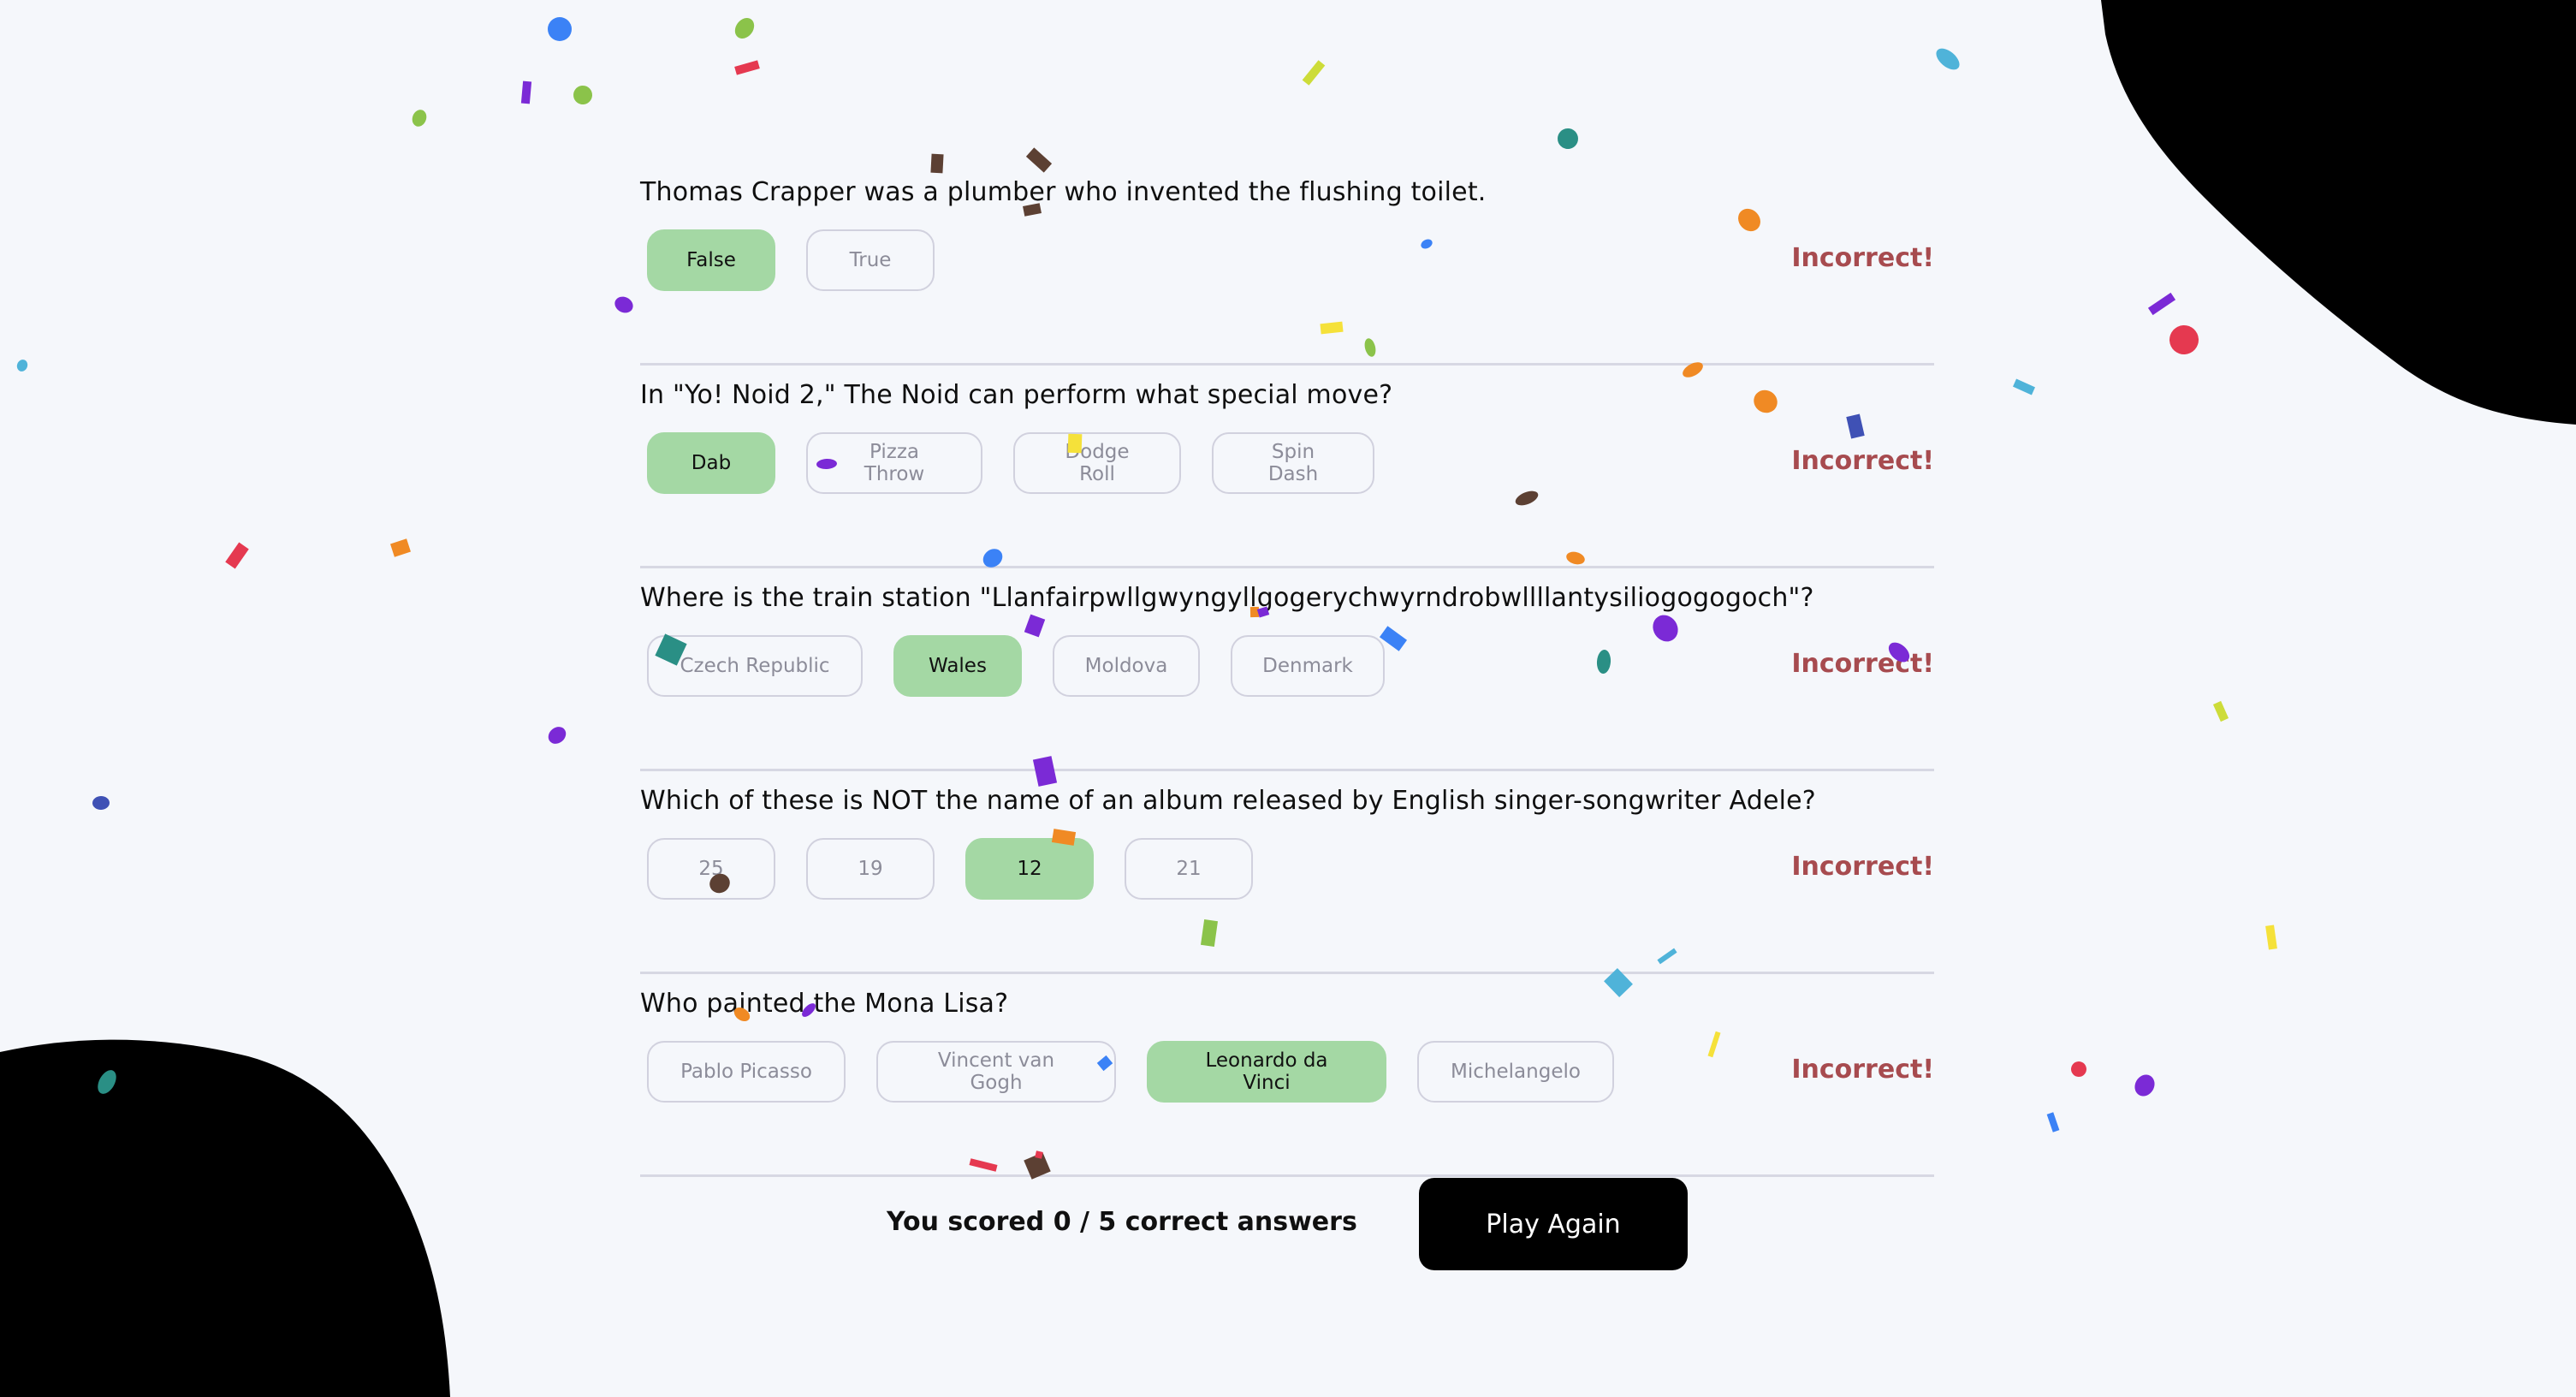  Describe the element at coordinates (870, 260) in the screenshot. I see `answer-option: True` at that location.